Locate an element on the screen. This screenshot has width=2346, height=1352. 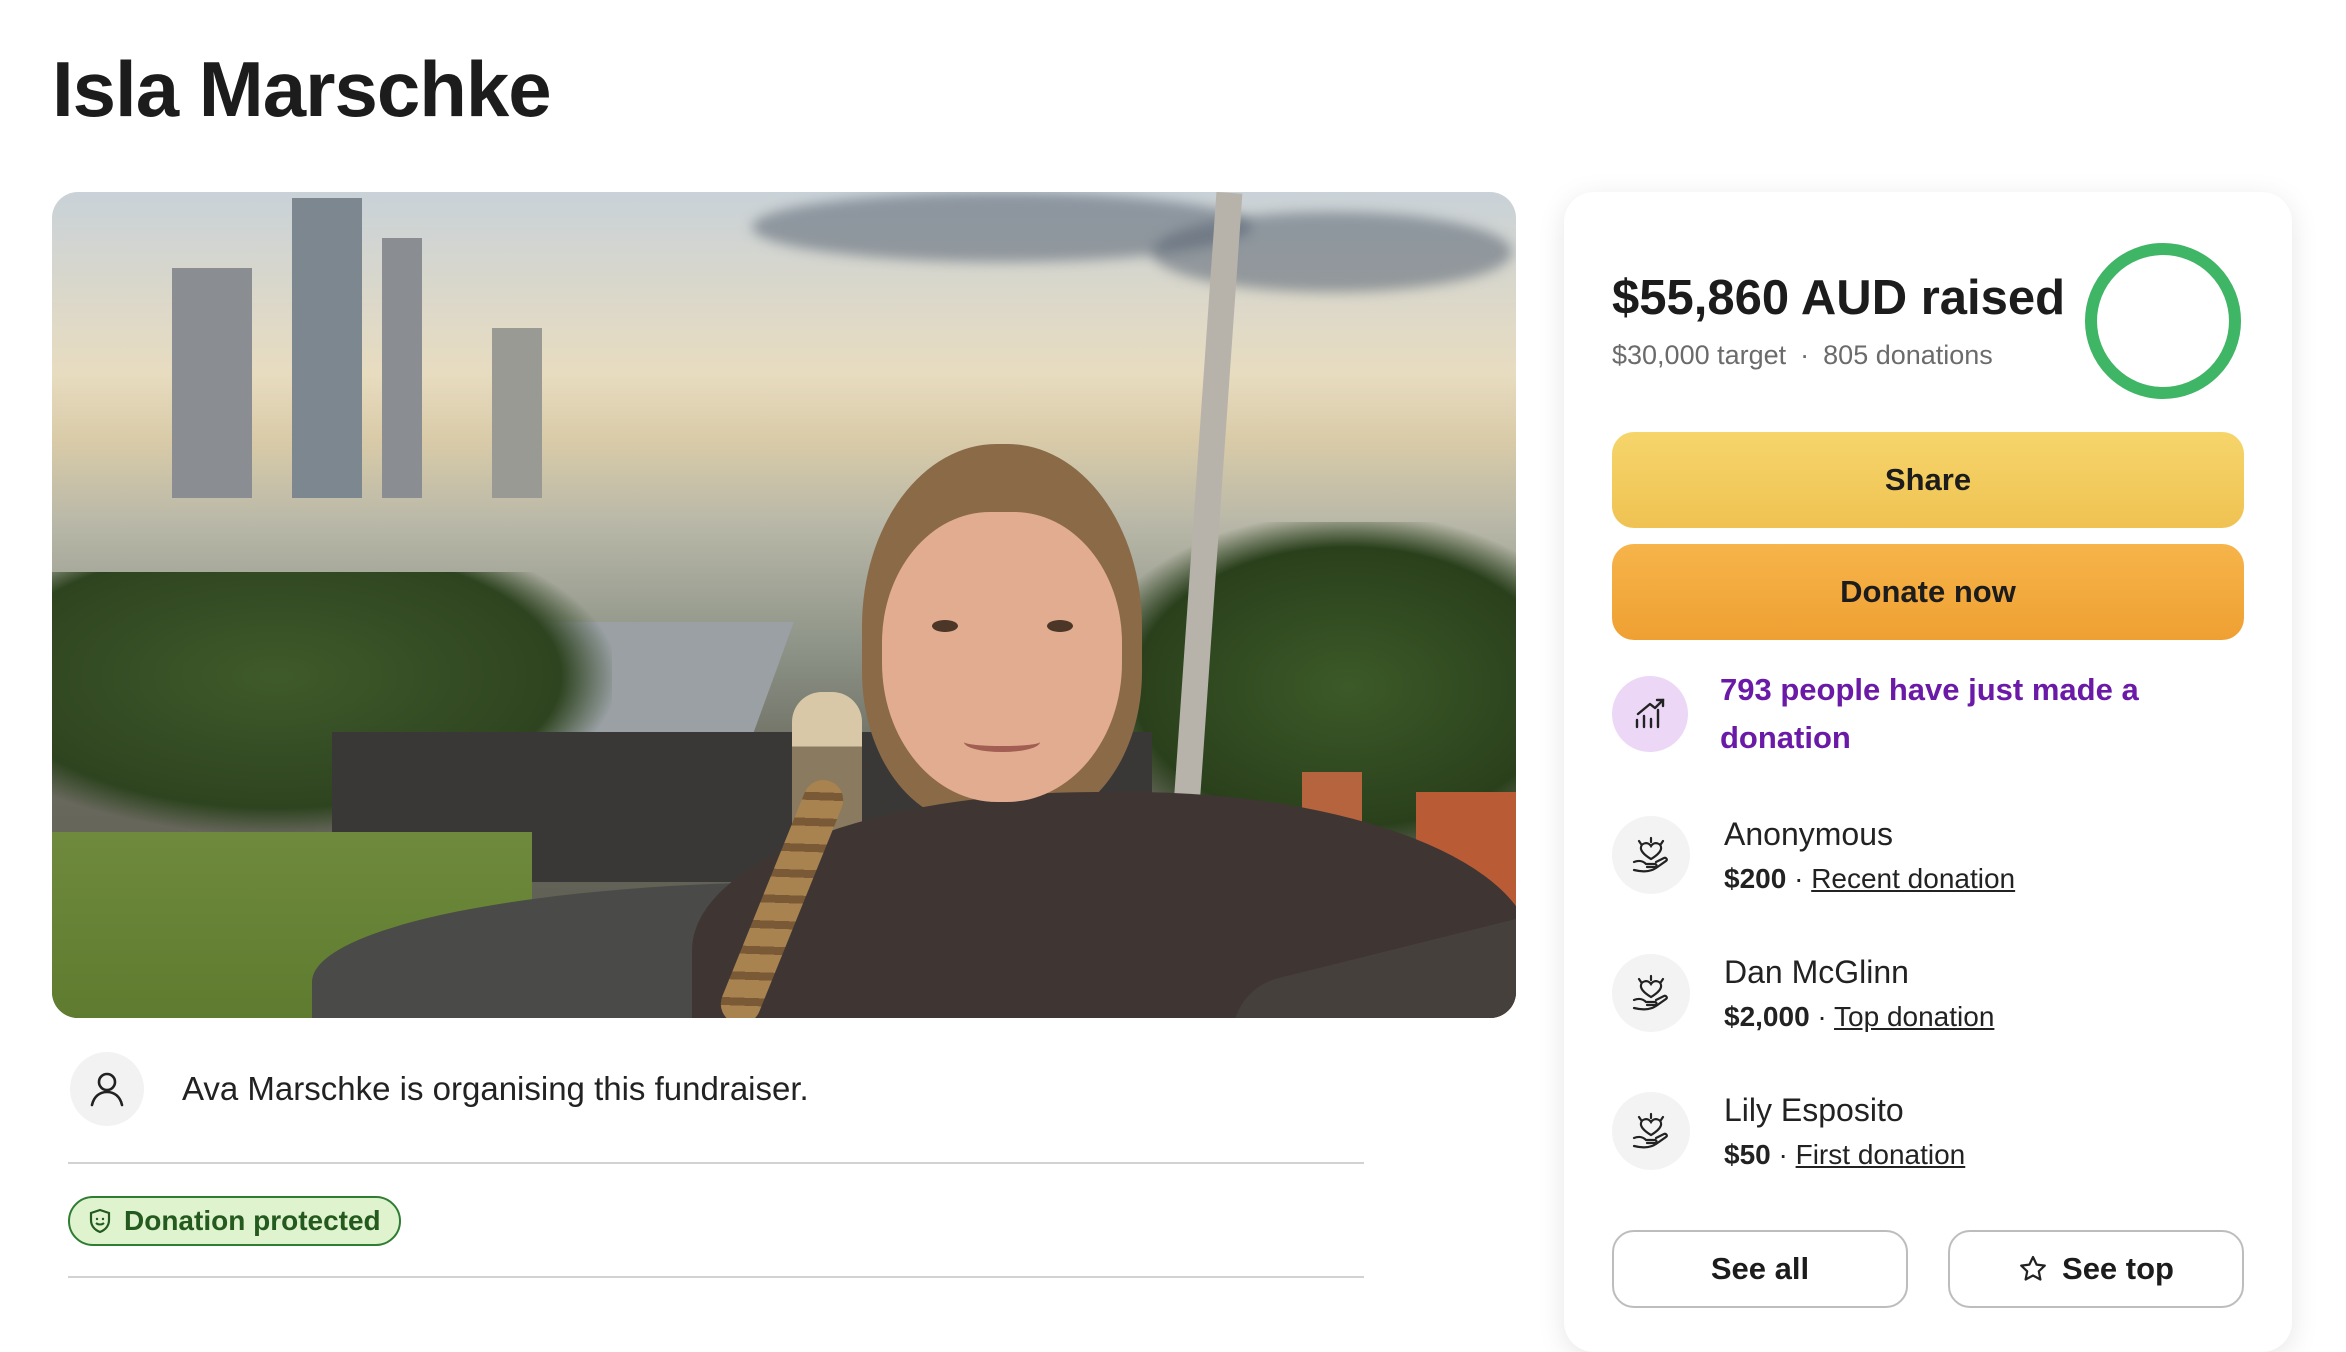
progress-ring is located at coordinates (2163, 321).